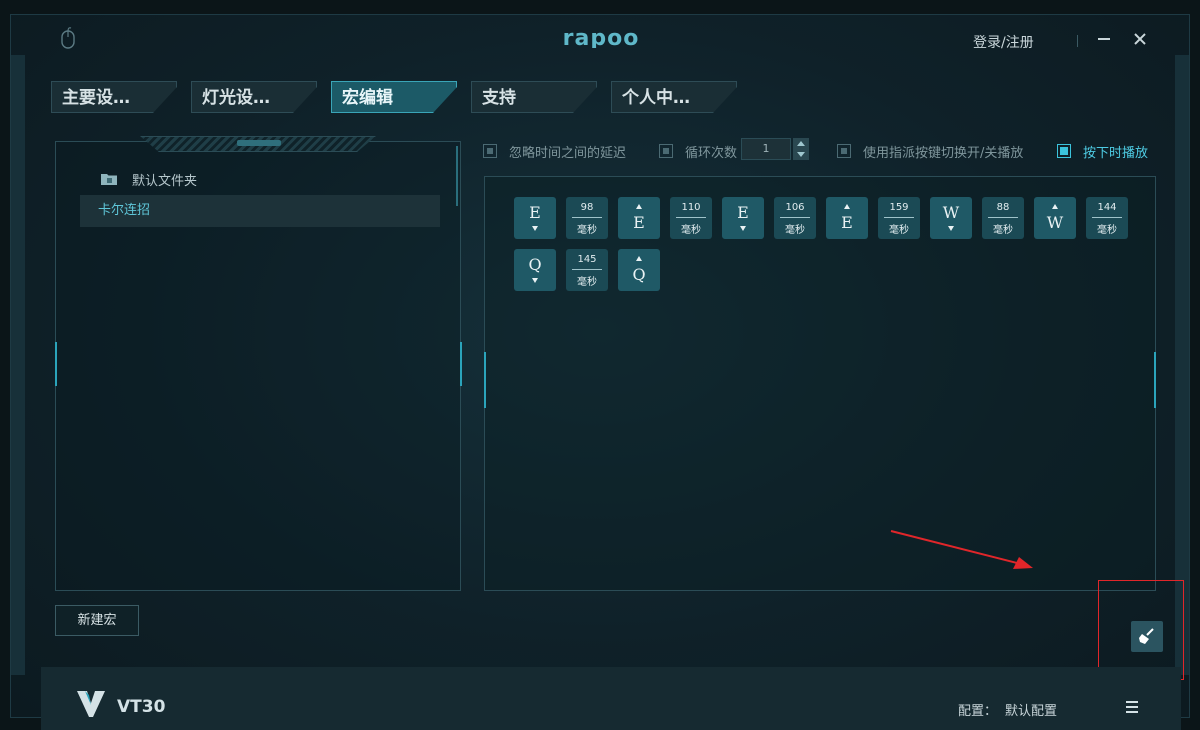 The width and height of the screenshot is (1200, 730). I want to click on macro-delay-event: 98 毫秒, so click(587, 218).